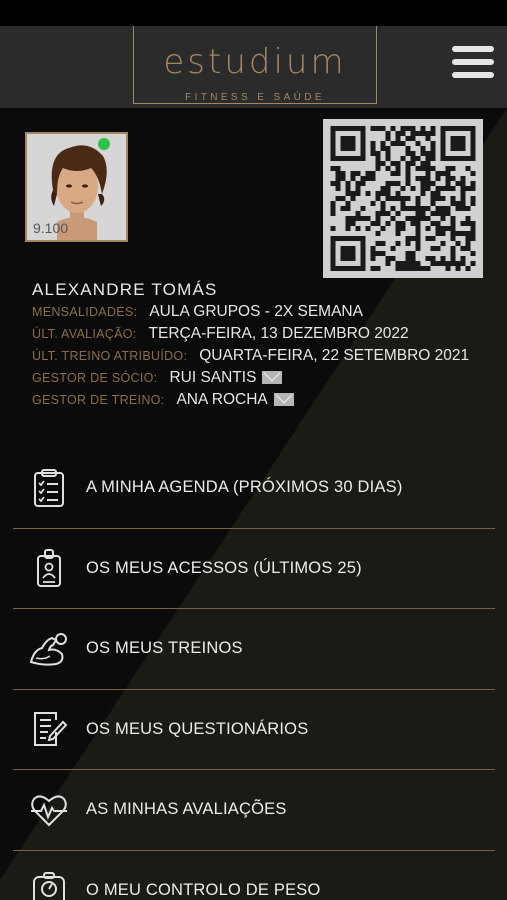 This screenshot has width=507, height=900. Describe the element at coordinates (95, 378) in the screenshot. I see `field-label: GESTOR DE SÓCIO:` at that location.